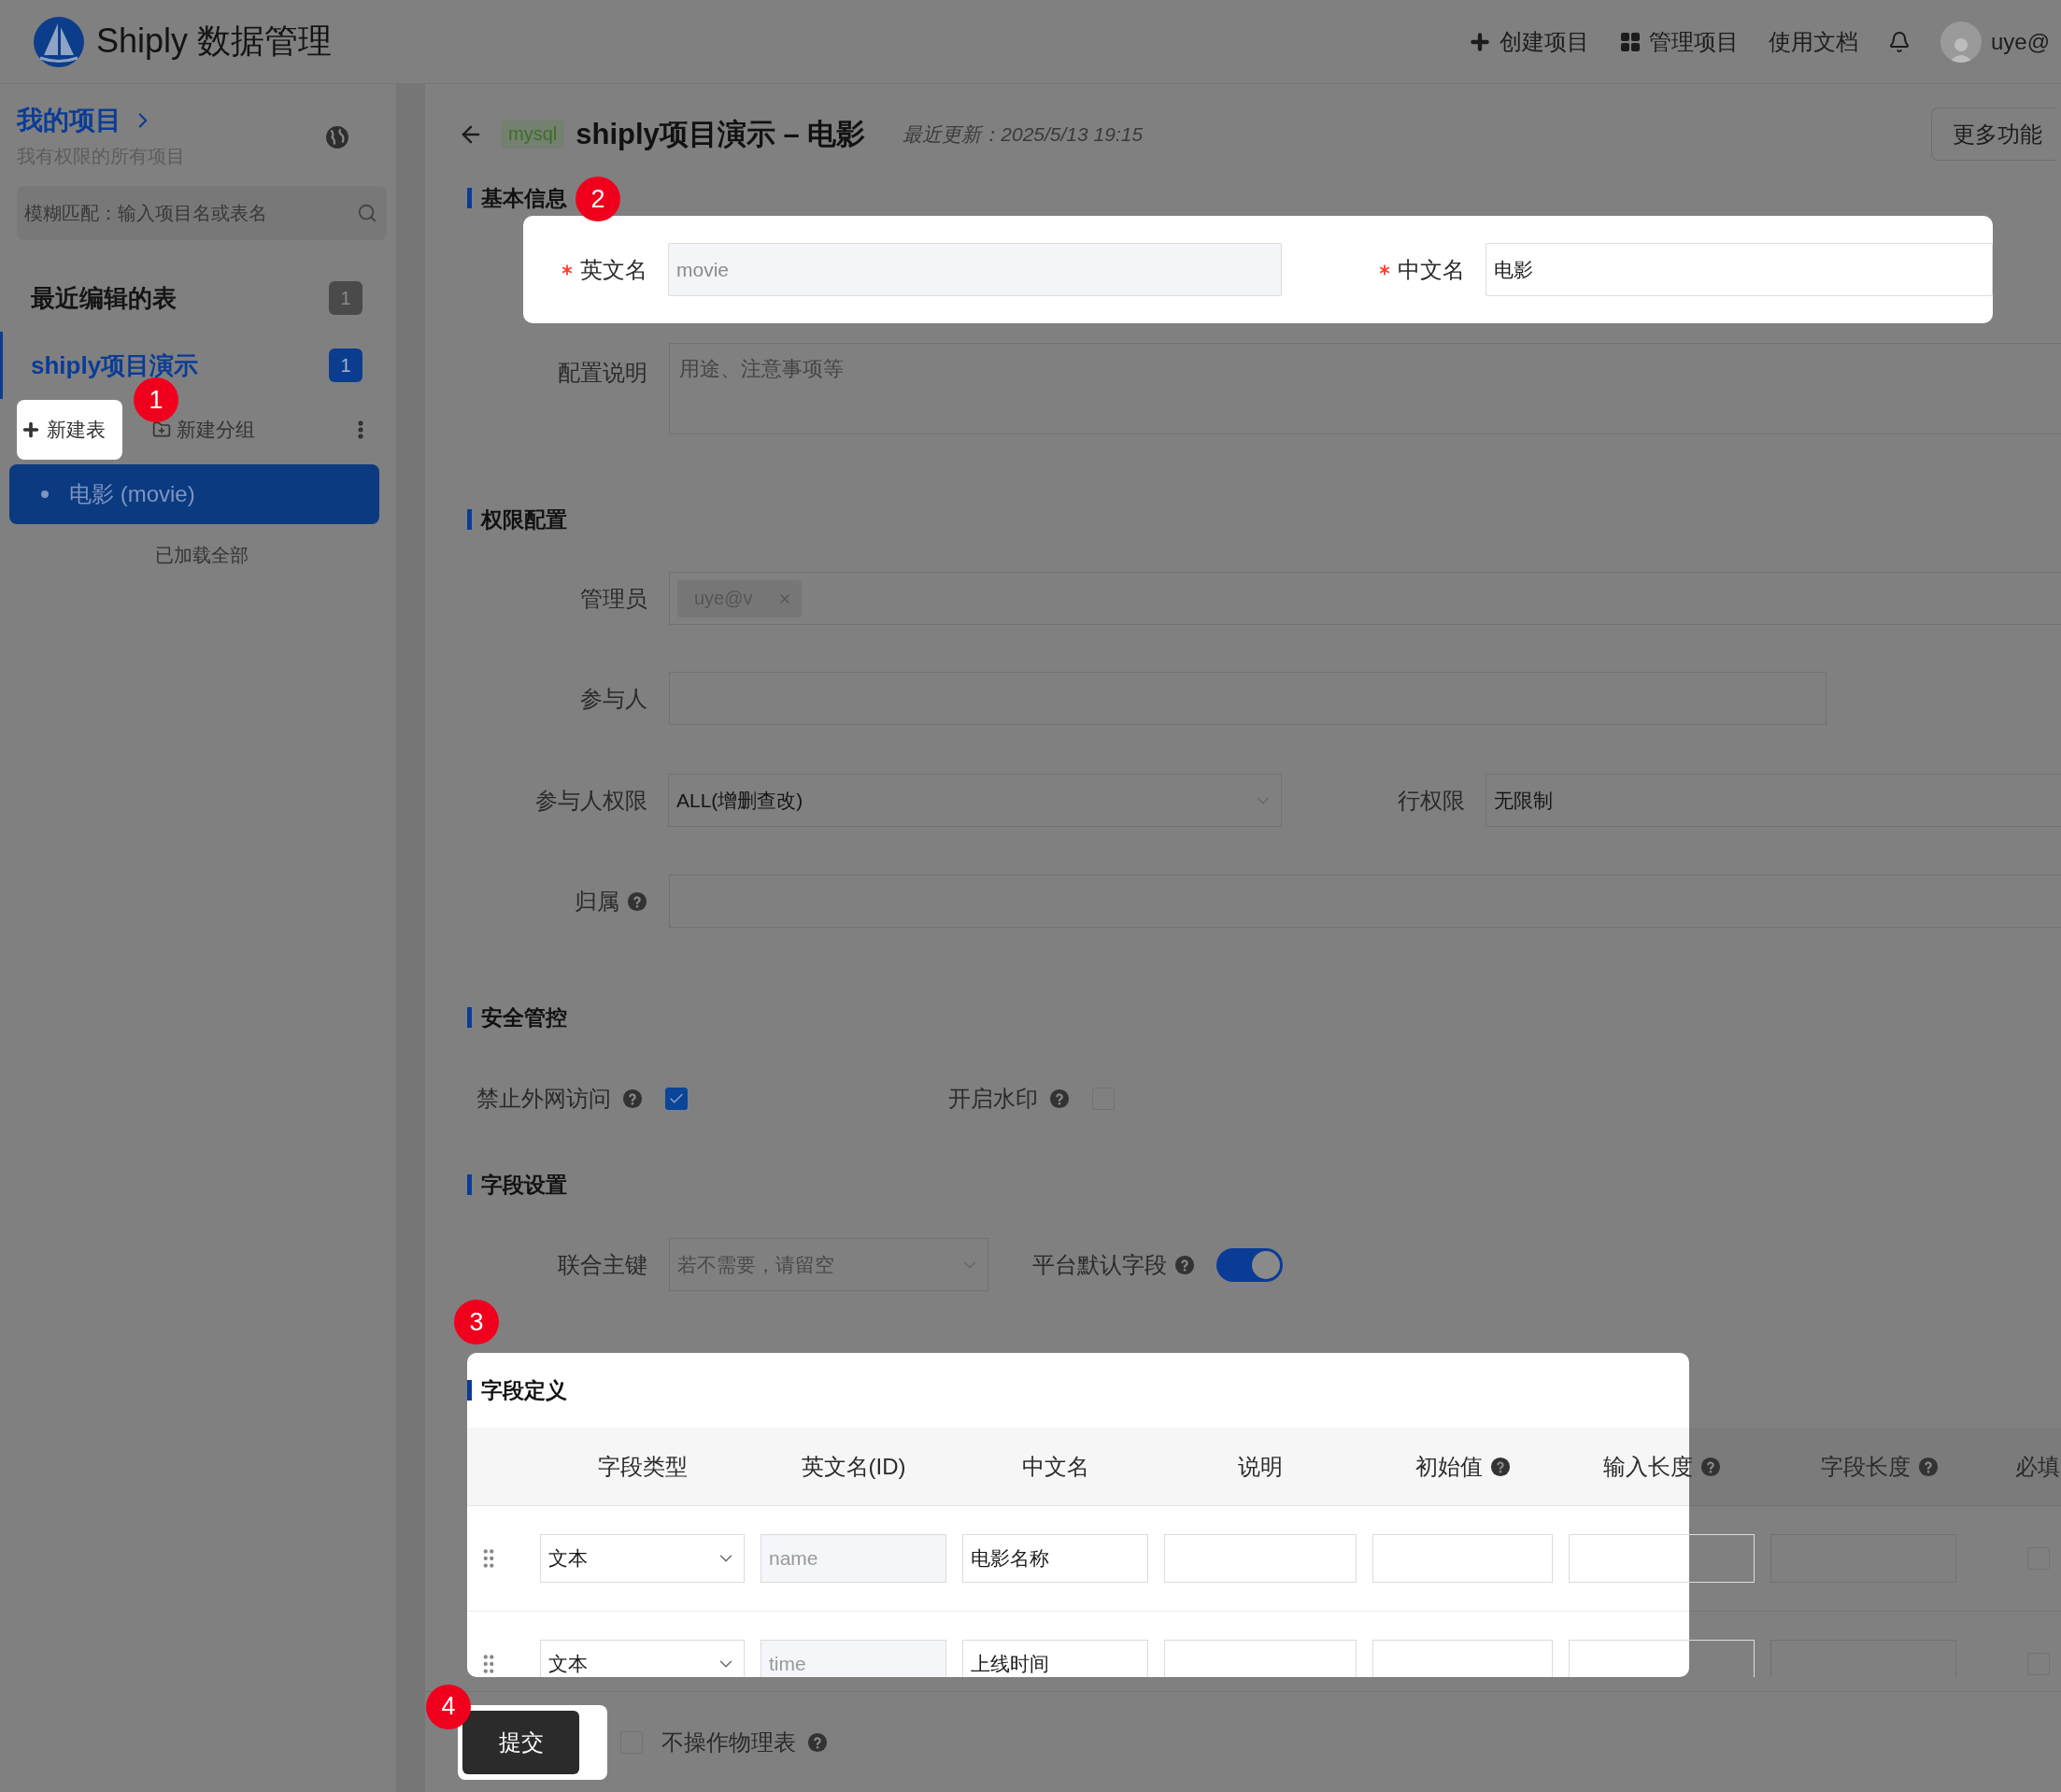  I want to click on field-label: 参与人, so click(613, 698).